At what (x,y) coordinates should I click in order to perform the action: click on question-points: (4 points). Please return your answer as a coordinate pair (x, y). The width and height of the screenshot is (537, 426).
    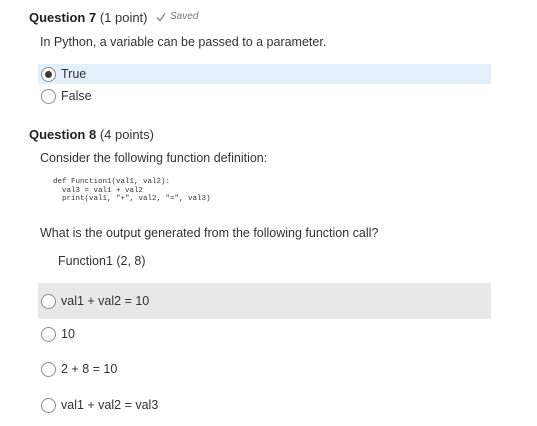
    Looking at the image, I should click on (127, 134).